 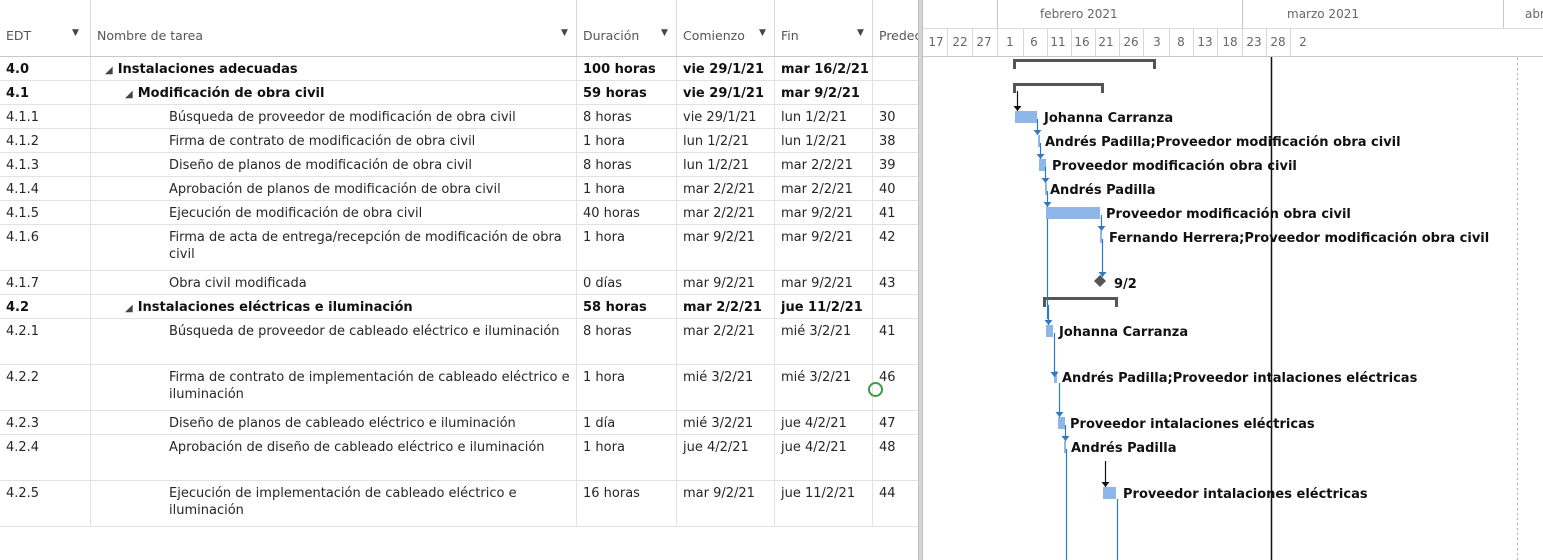 What do you see at coordinates (626, 503) in the screenshot?
I see `cell-duracion: 16 horas` at bounding box center [626, 503].